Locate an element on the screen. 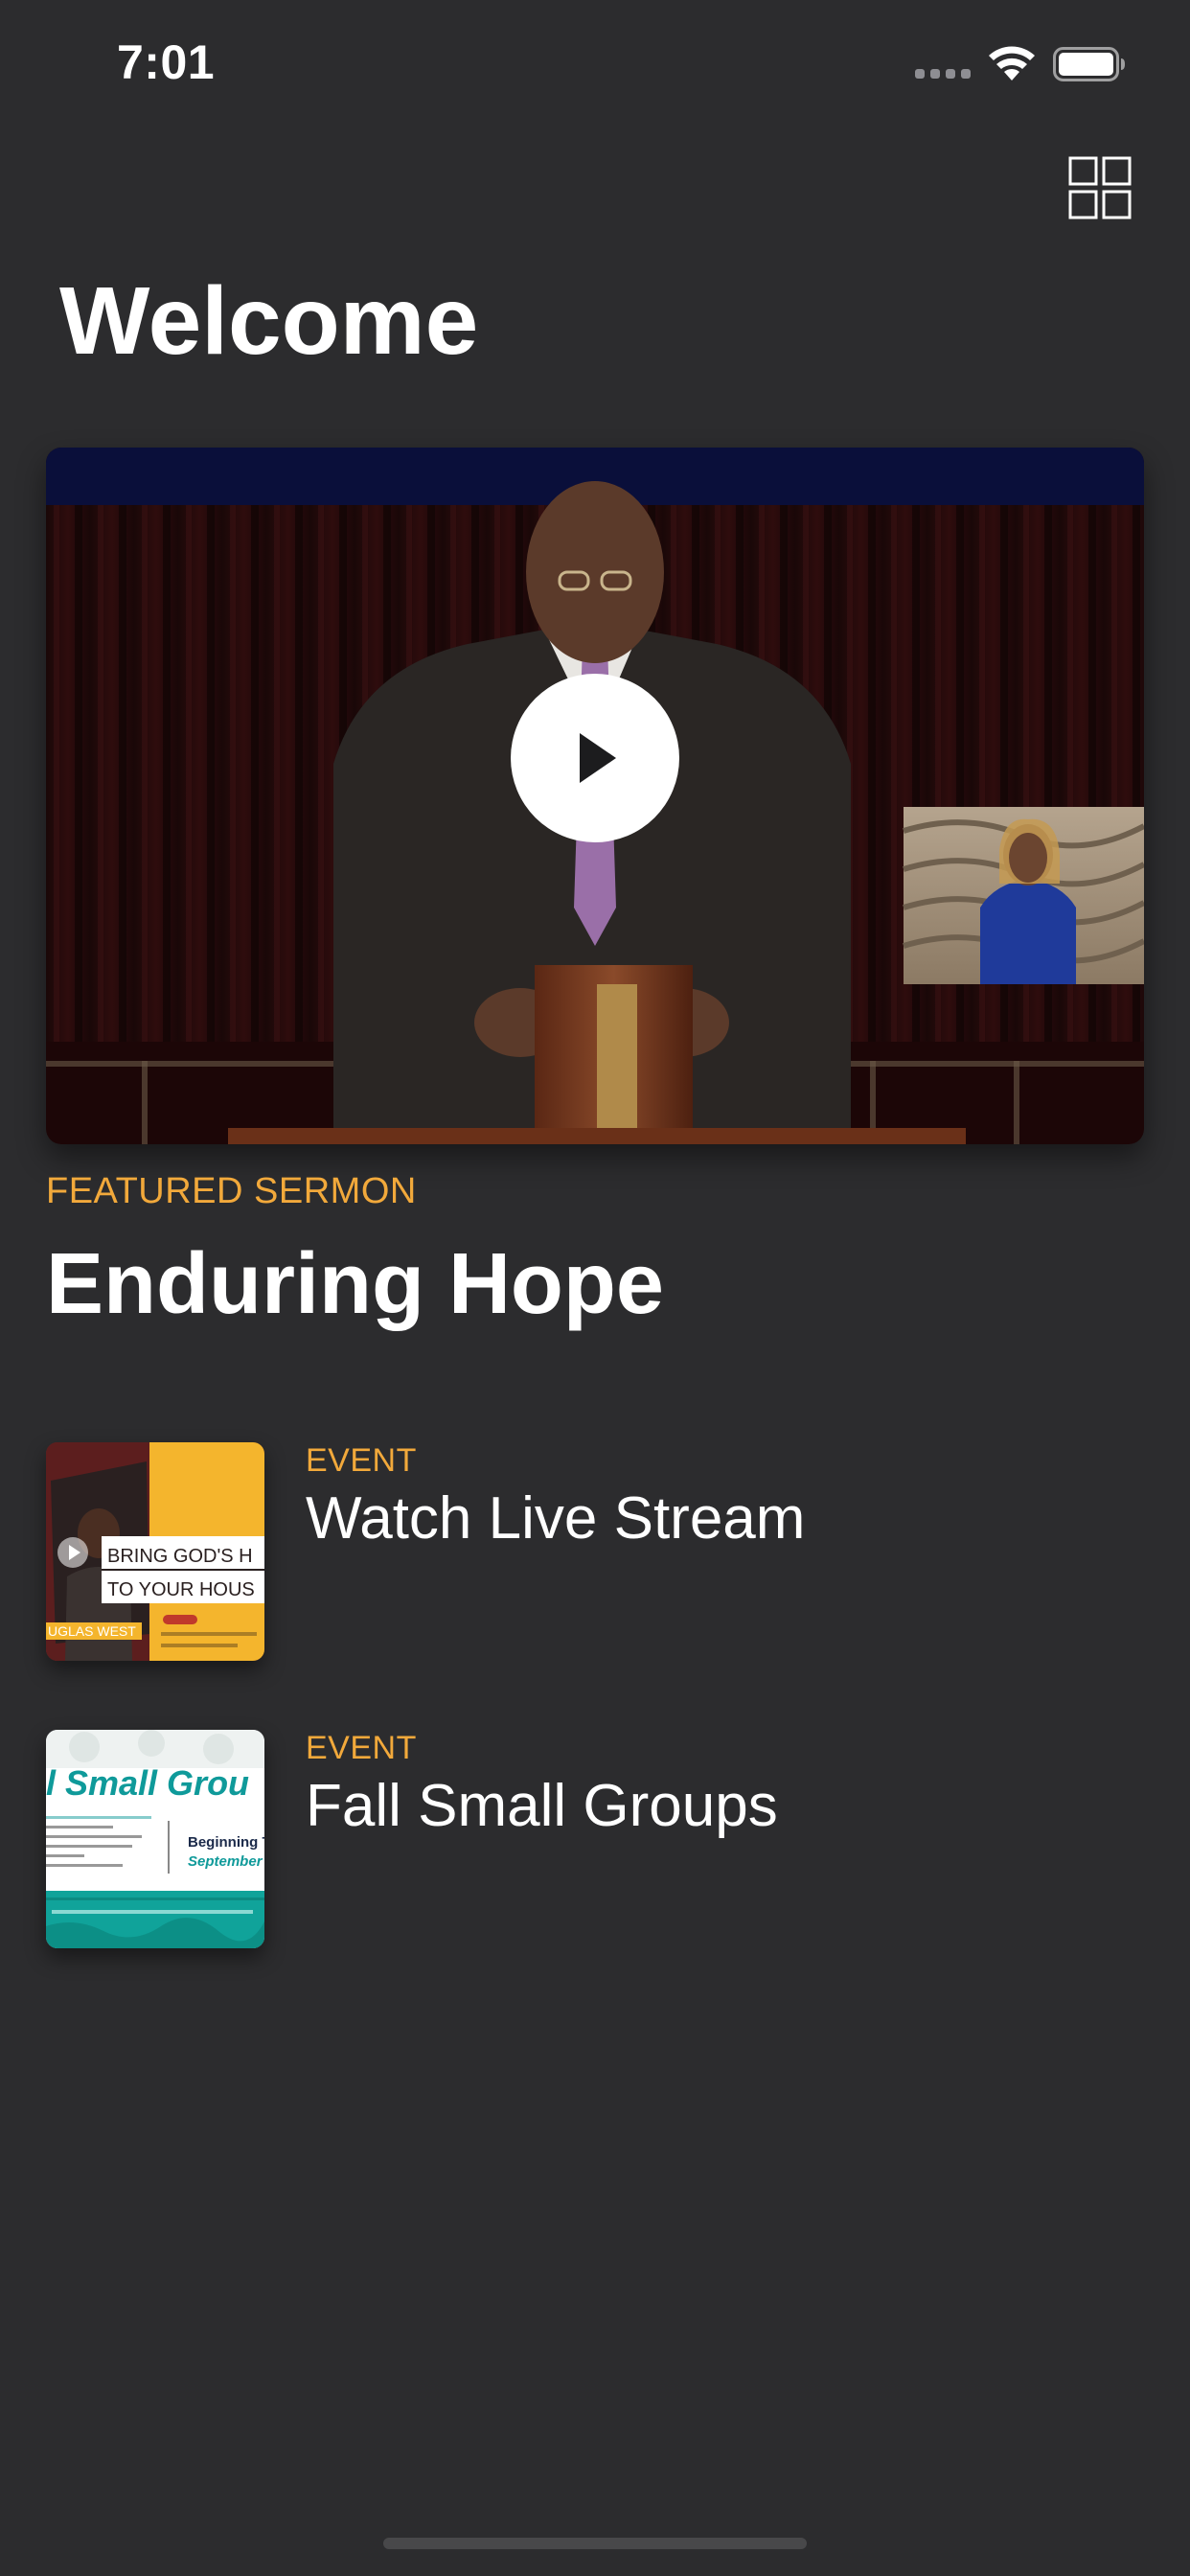 The image size is (1190, 2576). event-thumbnail: l Small Grou Beginning T September is located at coordinates (155, 1839).